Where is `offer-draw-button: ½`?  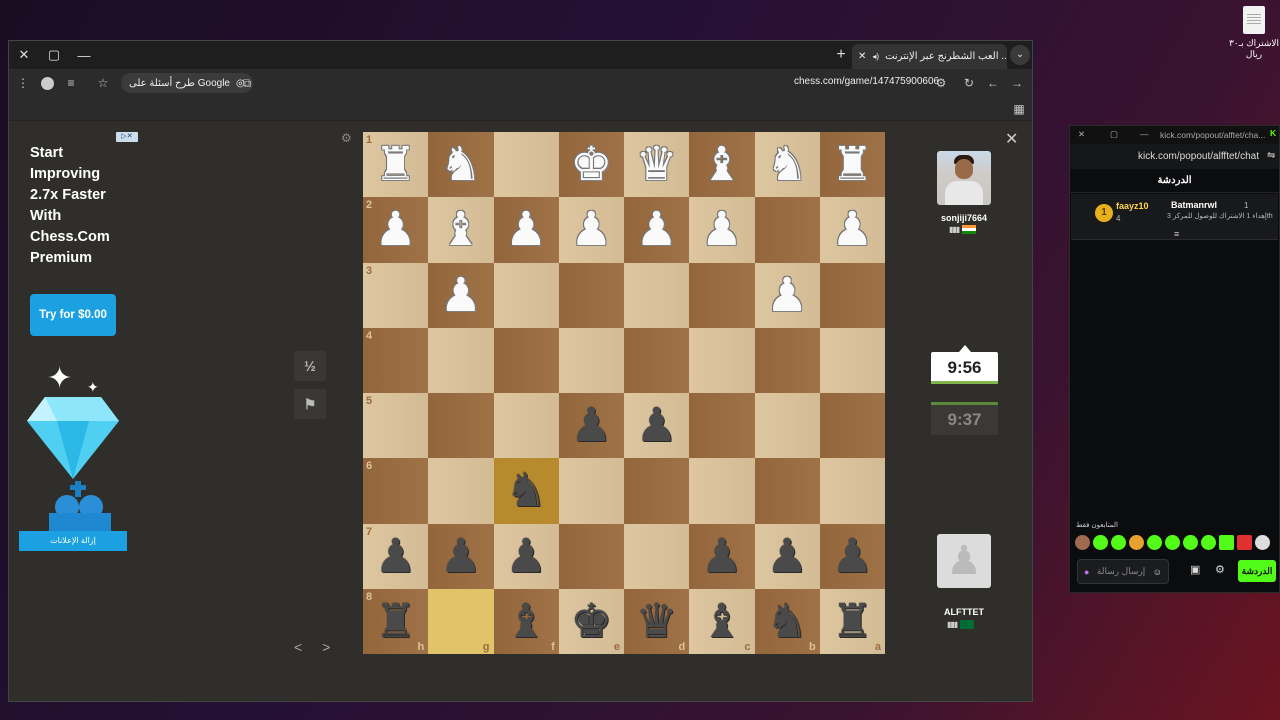 offer-draw-button: ½ is located at coordinates (310, 366).